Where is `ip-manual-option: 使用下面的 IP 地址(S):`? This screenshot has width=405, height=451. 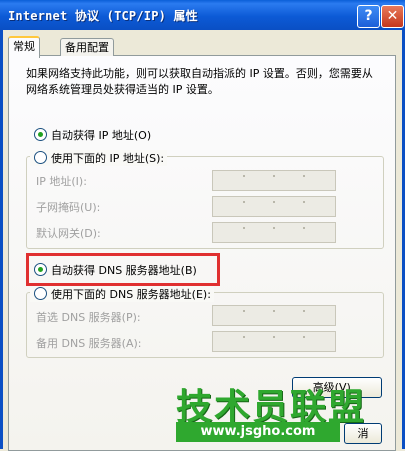
ip-manual-option: 使用下面的 IP 地址(S): is located at coordinates (99, 158).